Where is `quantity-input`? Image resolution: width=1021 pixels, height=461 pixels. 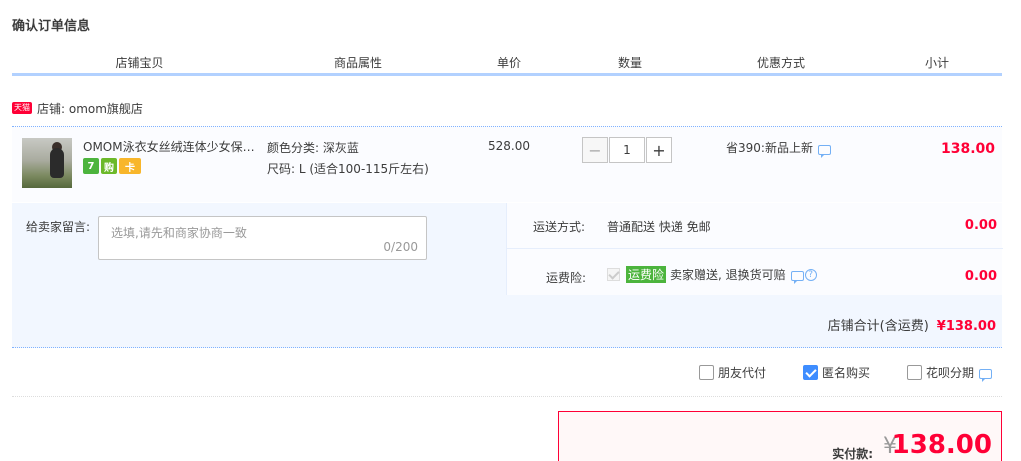 quantity-input is located at coordinates (627, 150).